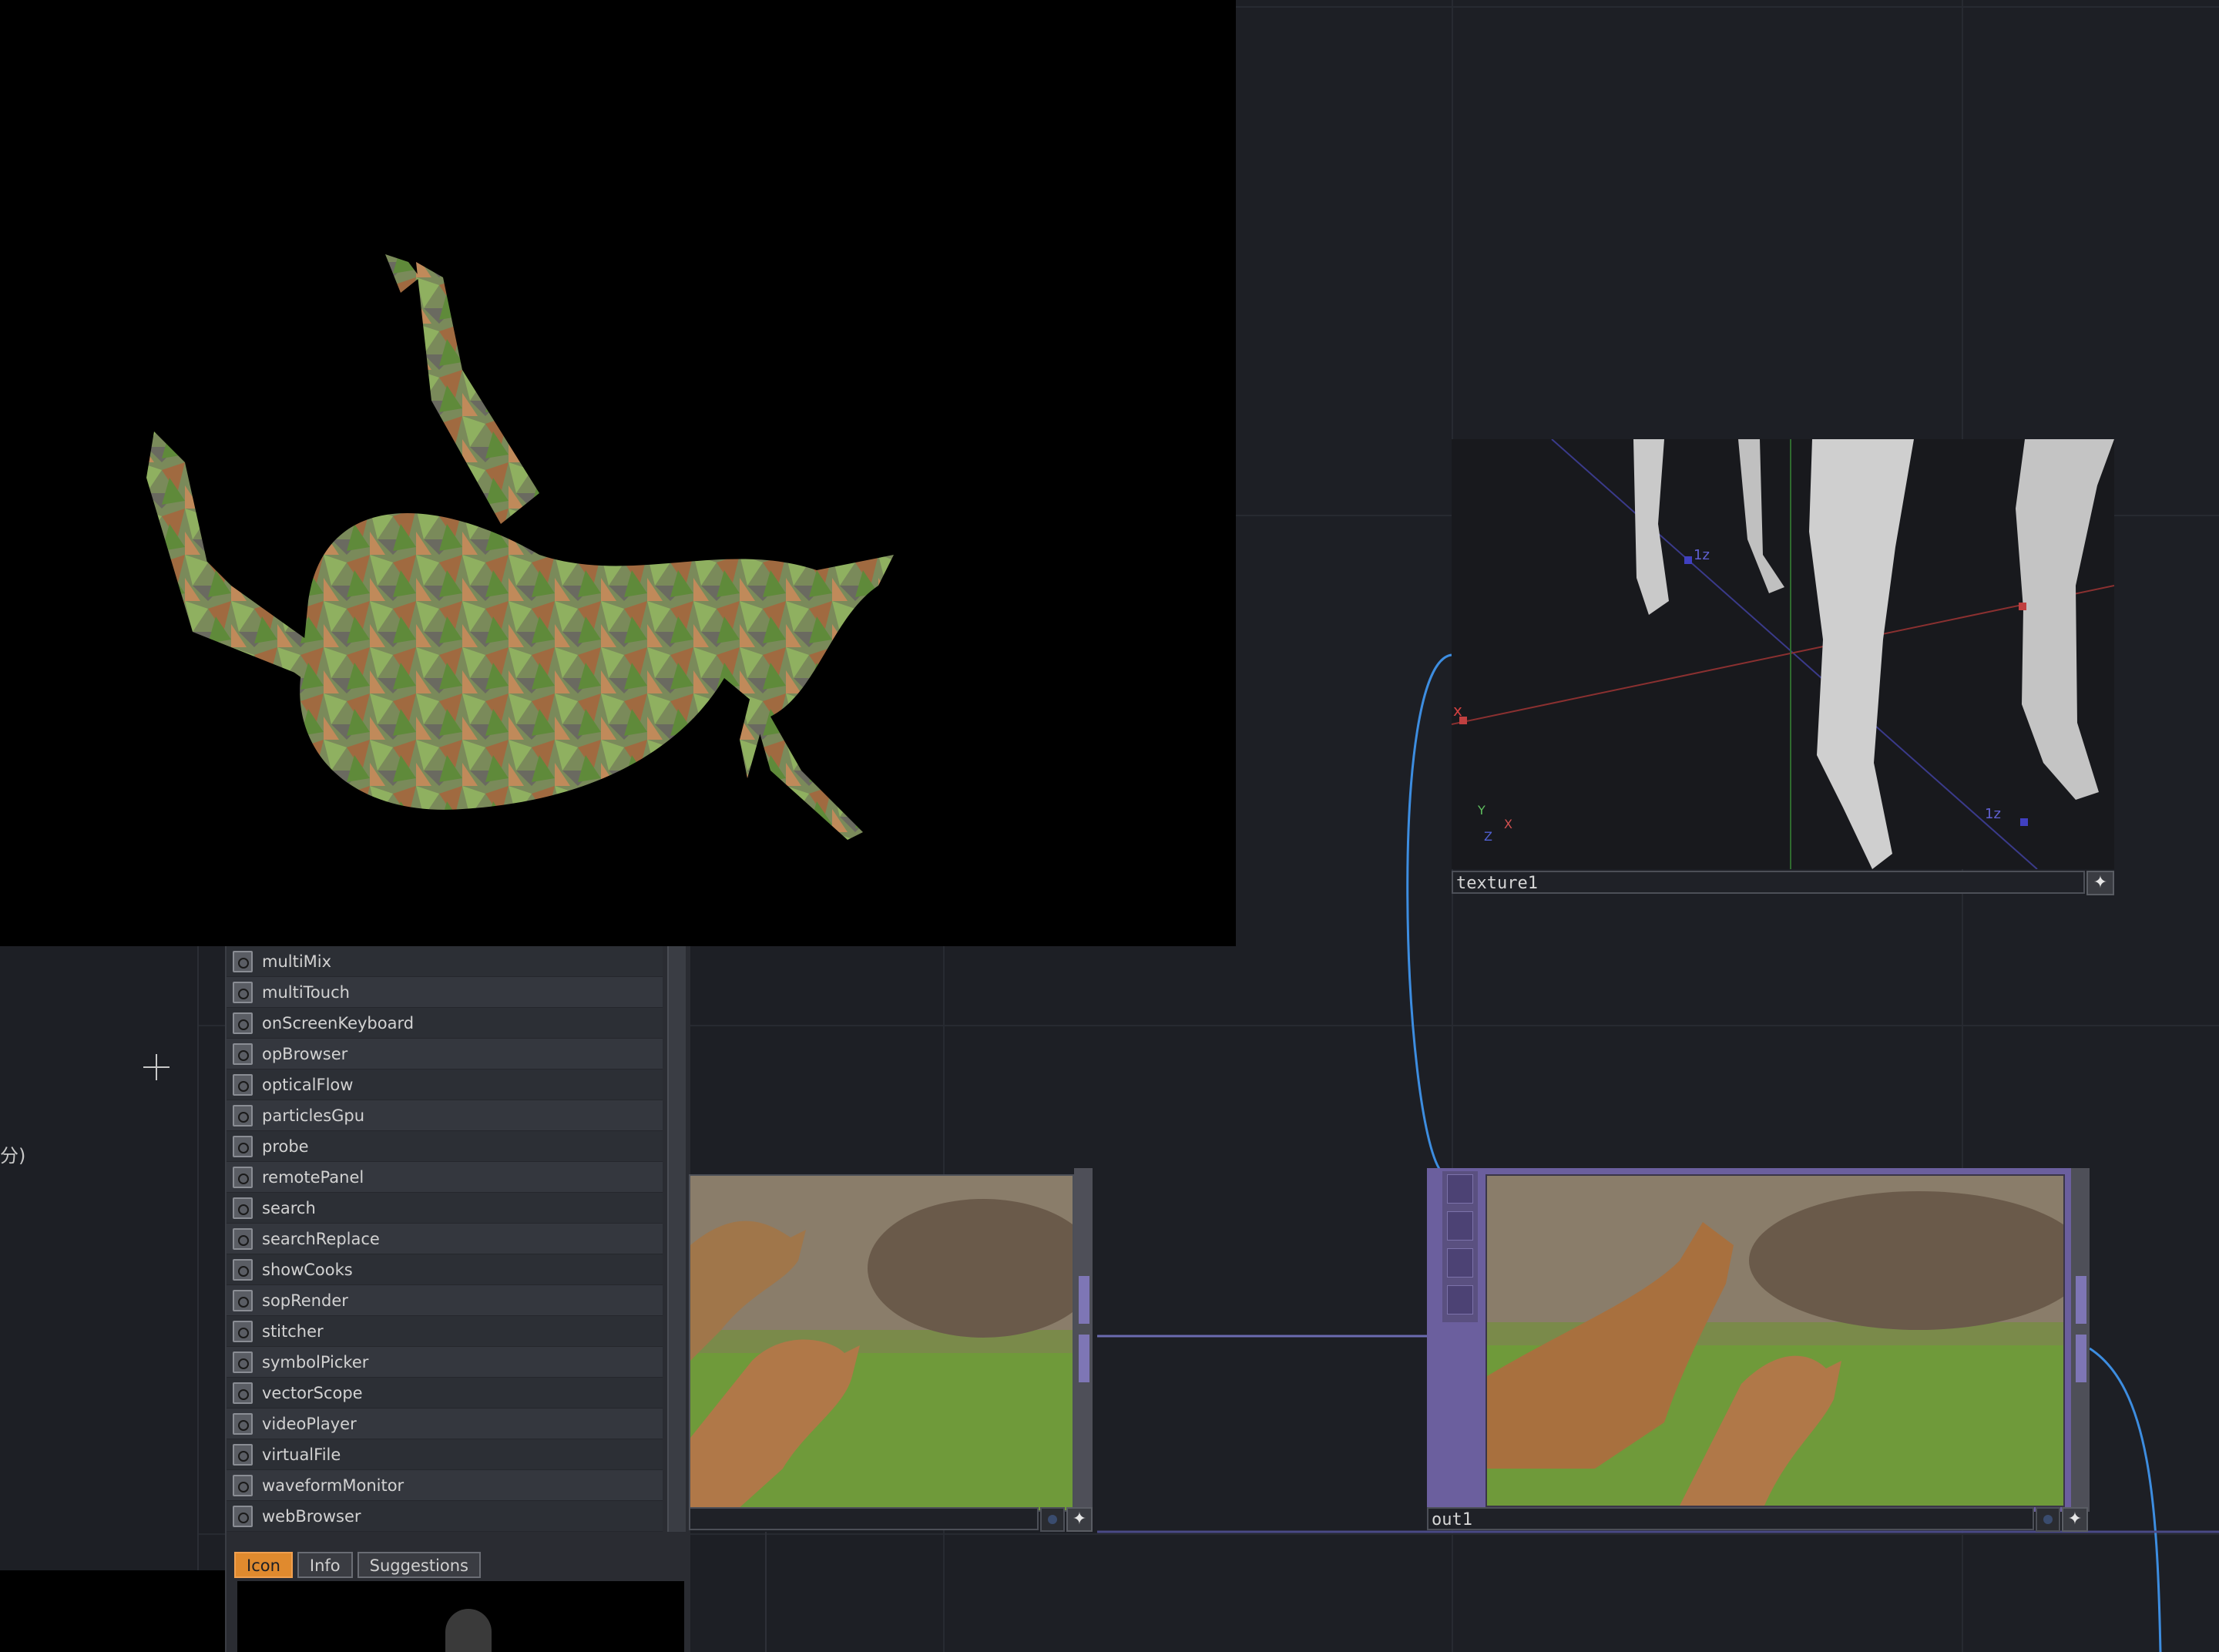 The height and width of the screenshot is (1652, 2219). Describe the element at coordinates (445, 962) in the screenshot. I see `palette-item: multiMix` at that location.